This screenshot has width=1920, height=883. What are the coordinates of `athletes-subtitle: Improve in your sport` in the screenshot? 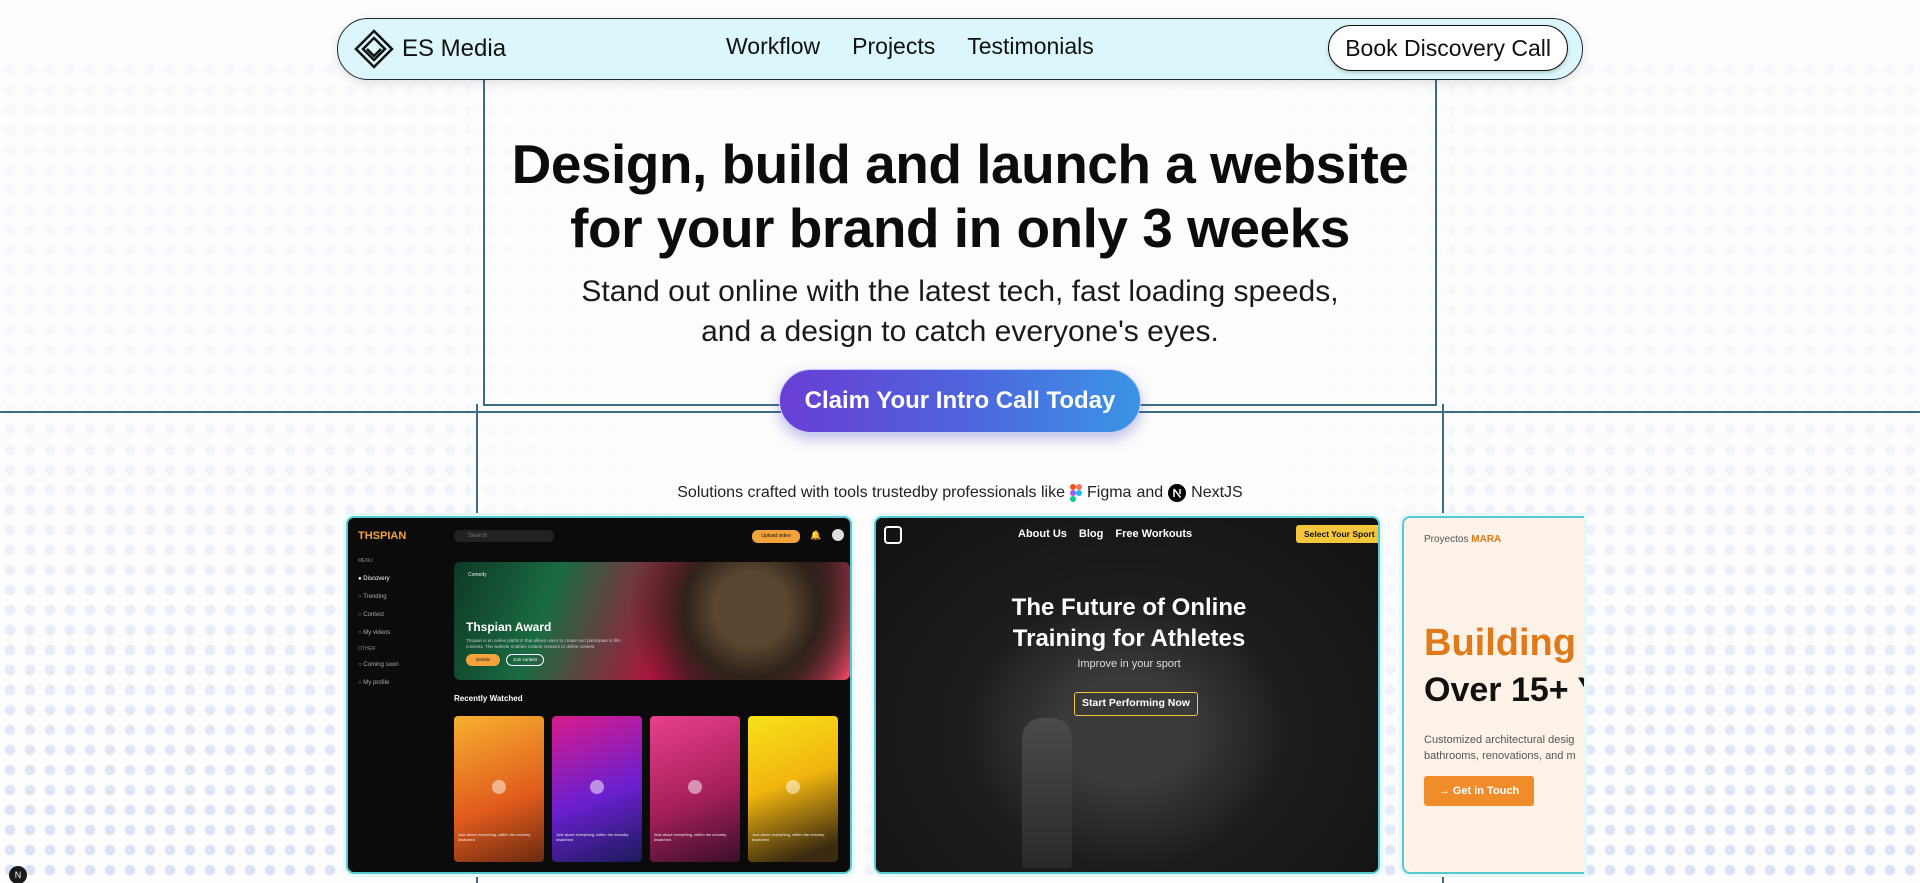 It's located at (1129, 664).